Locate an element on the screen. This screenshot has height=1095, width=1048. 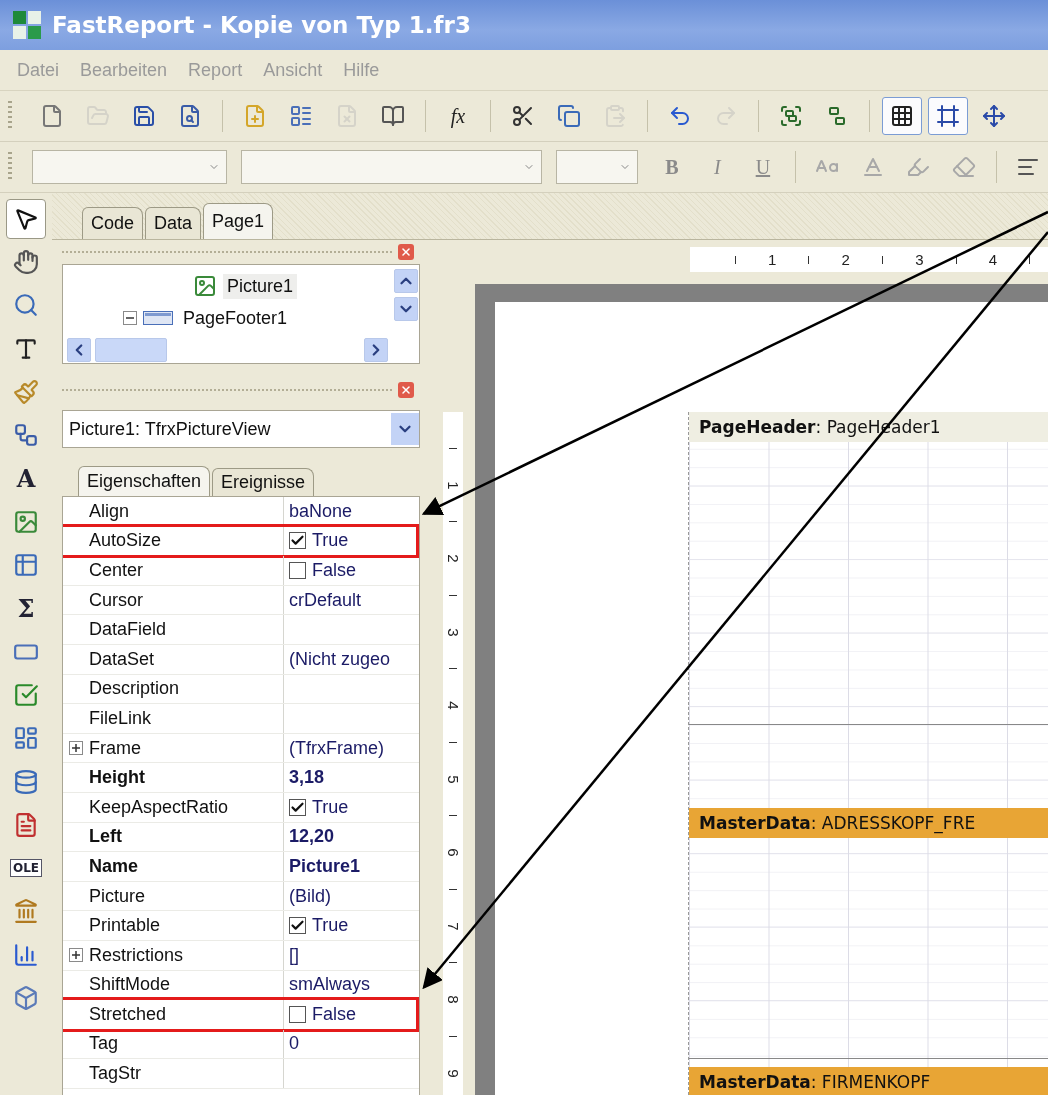
scroll-right-button is located at coordinates (376, 350).